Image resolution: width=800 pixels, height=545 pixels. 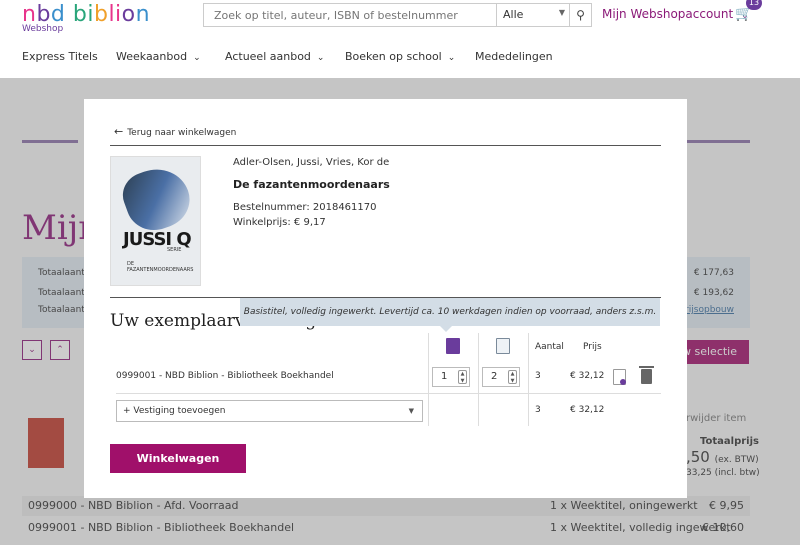 I want to click on back-label: Terug naar winkelwagen, so click(x=182, y=133).